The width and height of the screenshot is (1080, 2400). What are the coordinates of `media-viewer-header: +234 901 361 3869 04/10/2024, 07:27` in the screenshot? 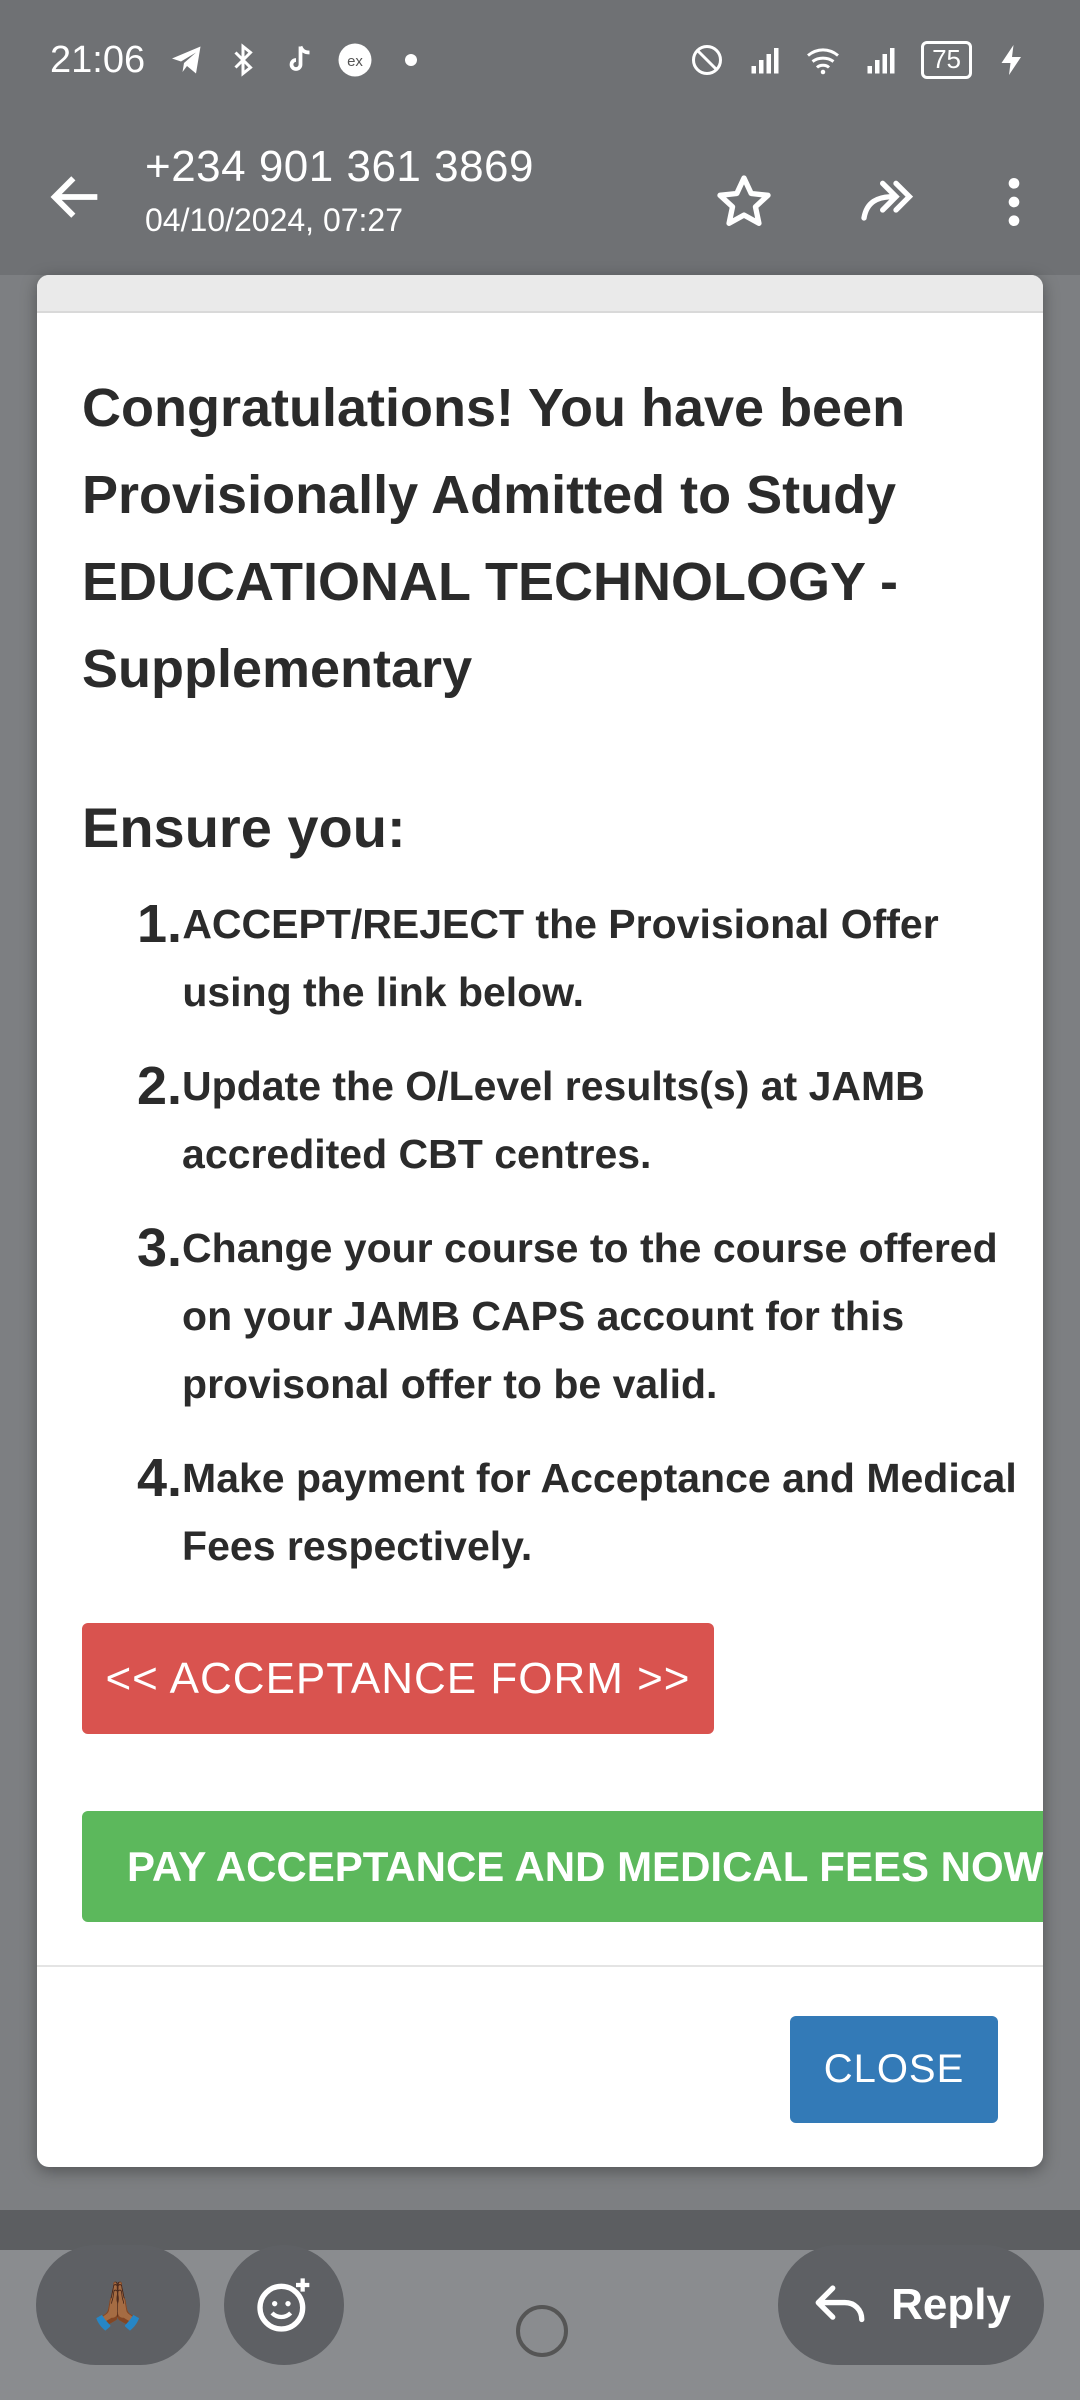 It's located at (540, 202).